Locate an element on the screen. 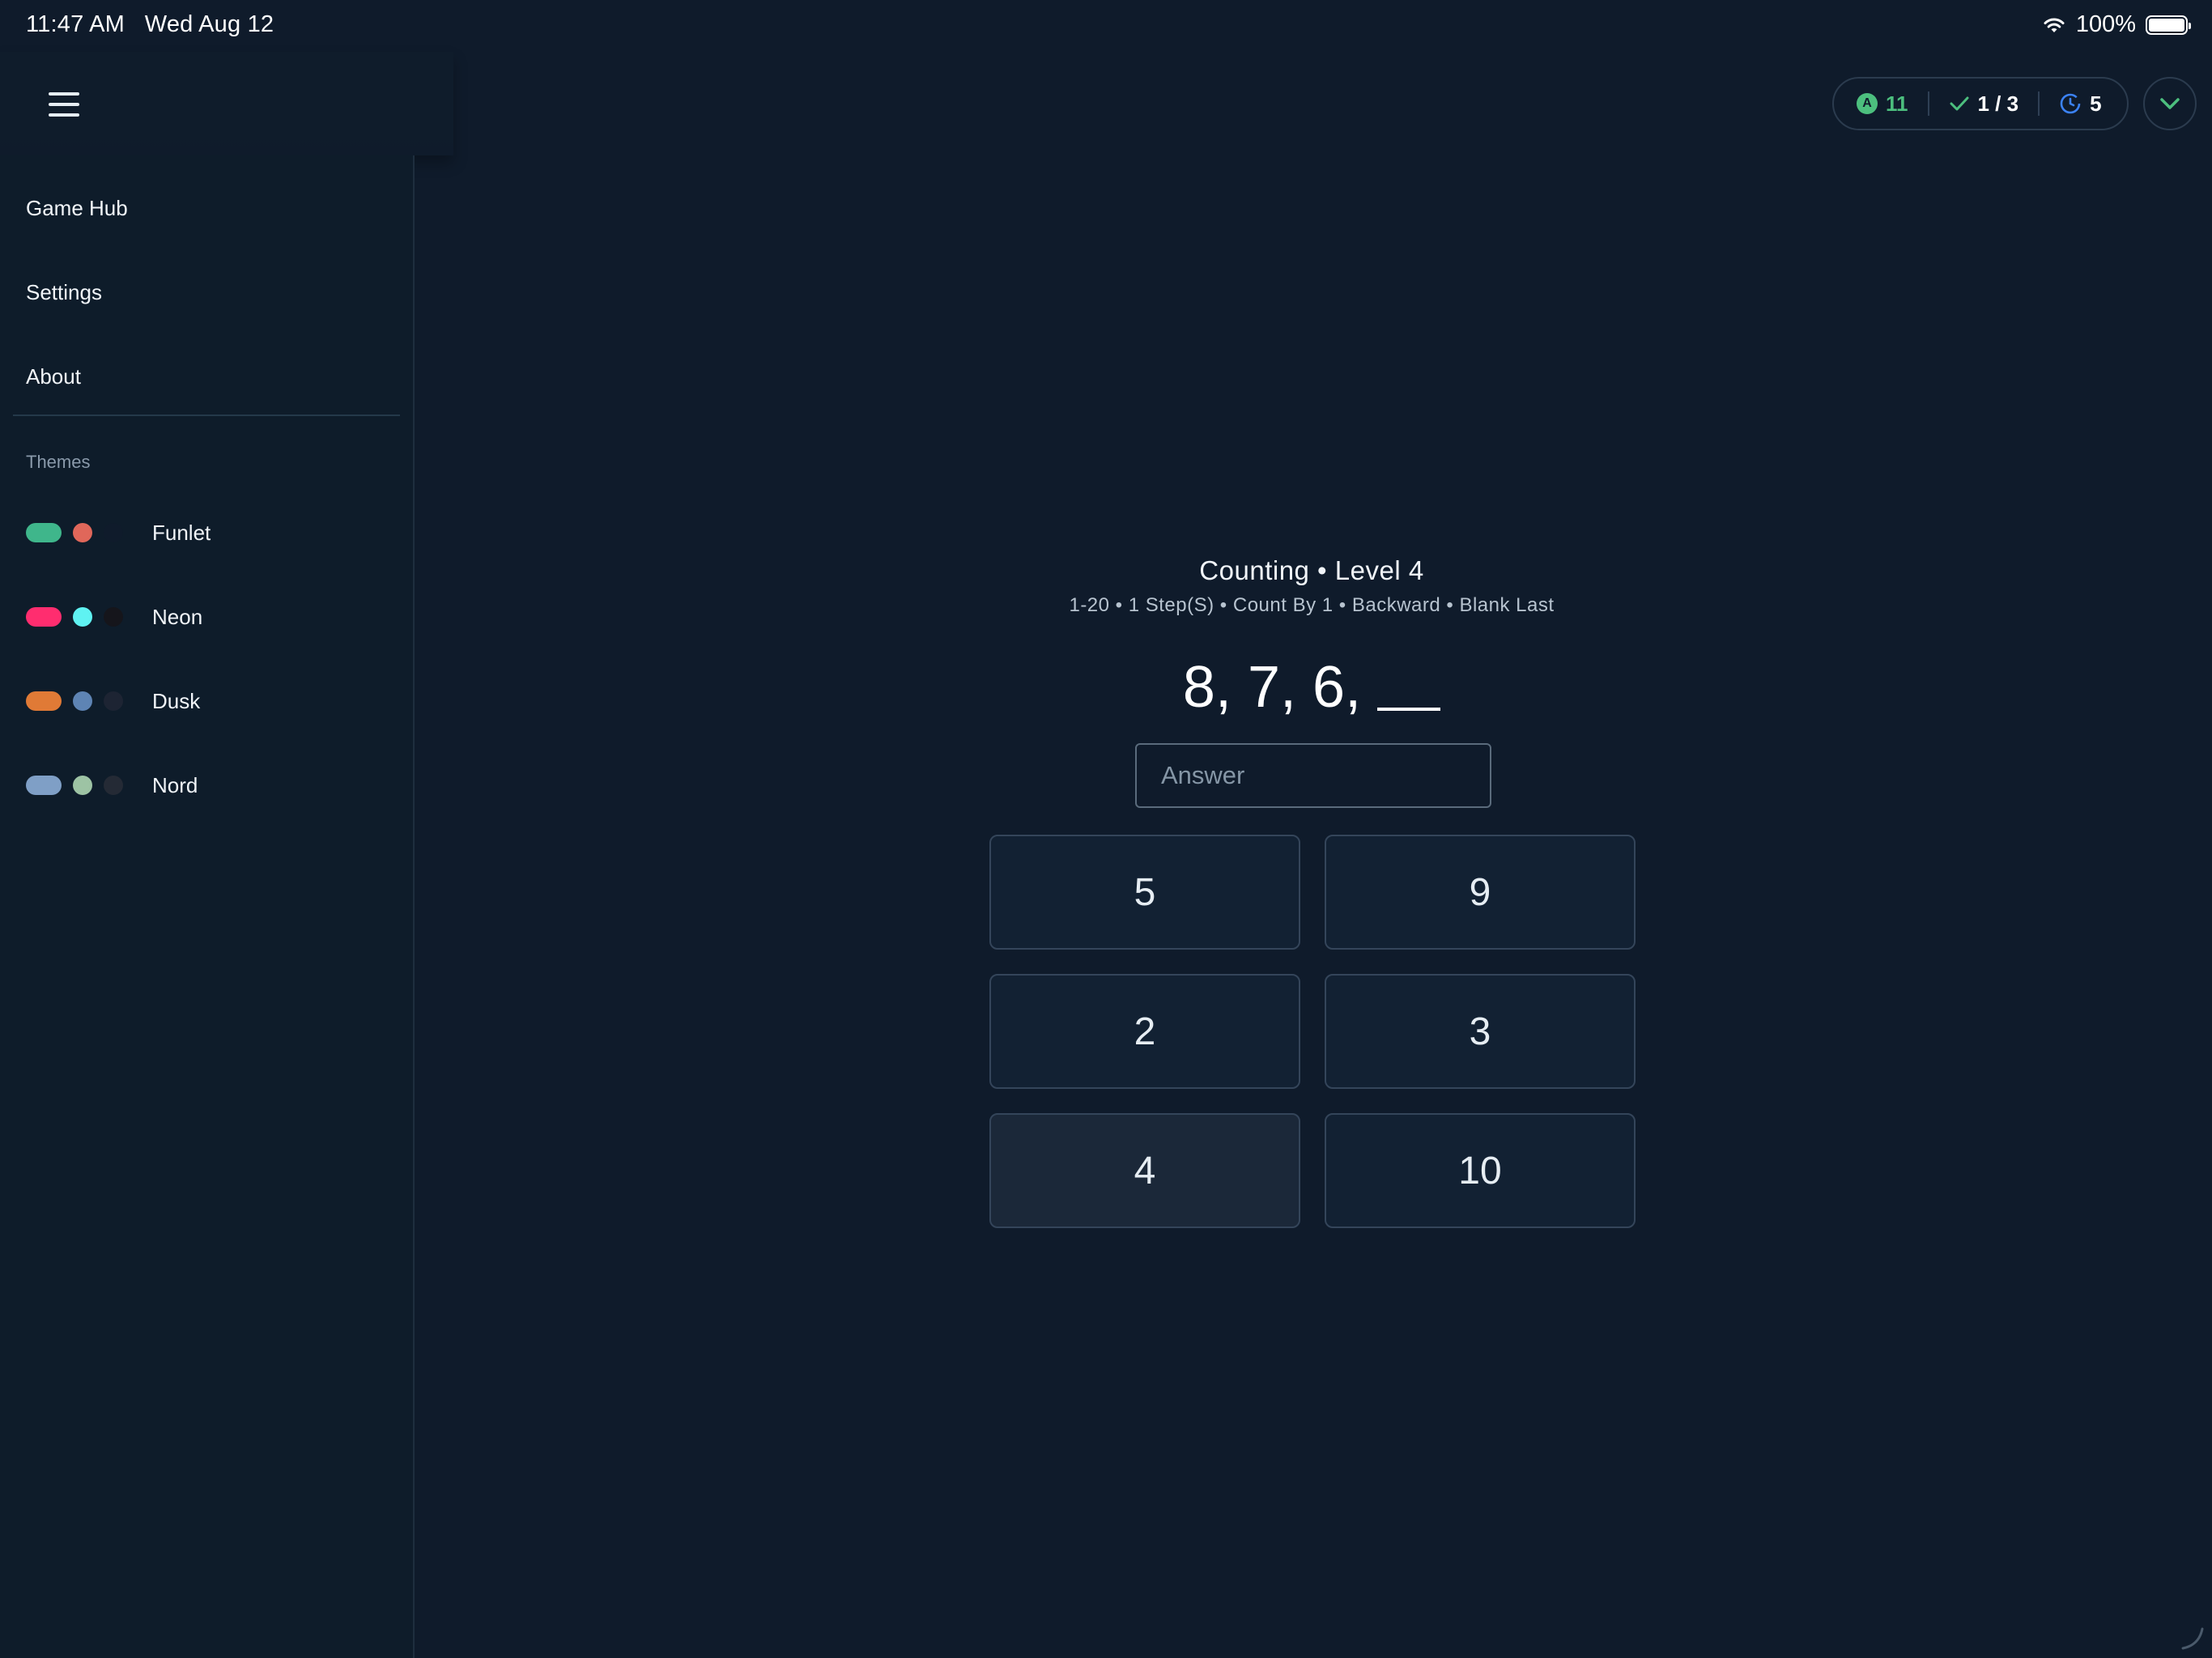 This screenshot has height=1658, width=2212. theme-option-dusk: Dusk is located at coordinates (113, 701).